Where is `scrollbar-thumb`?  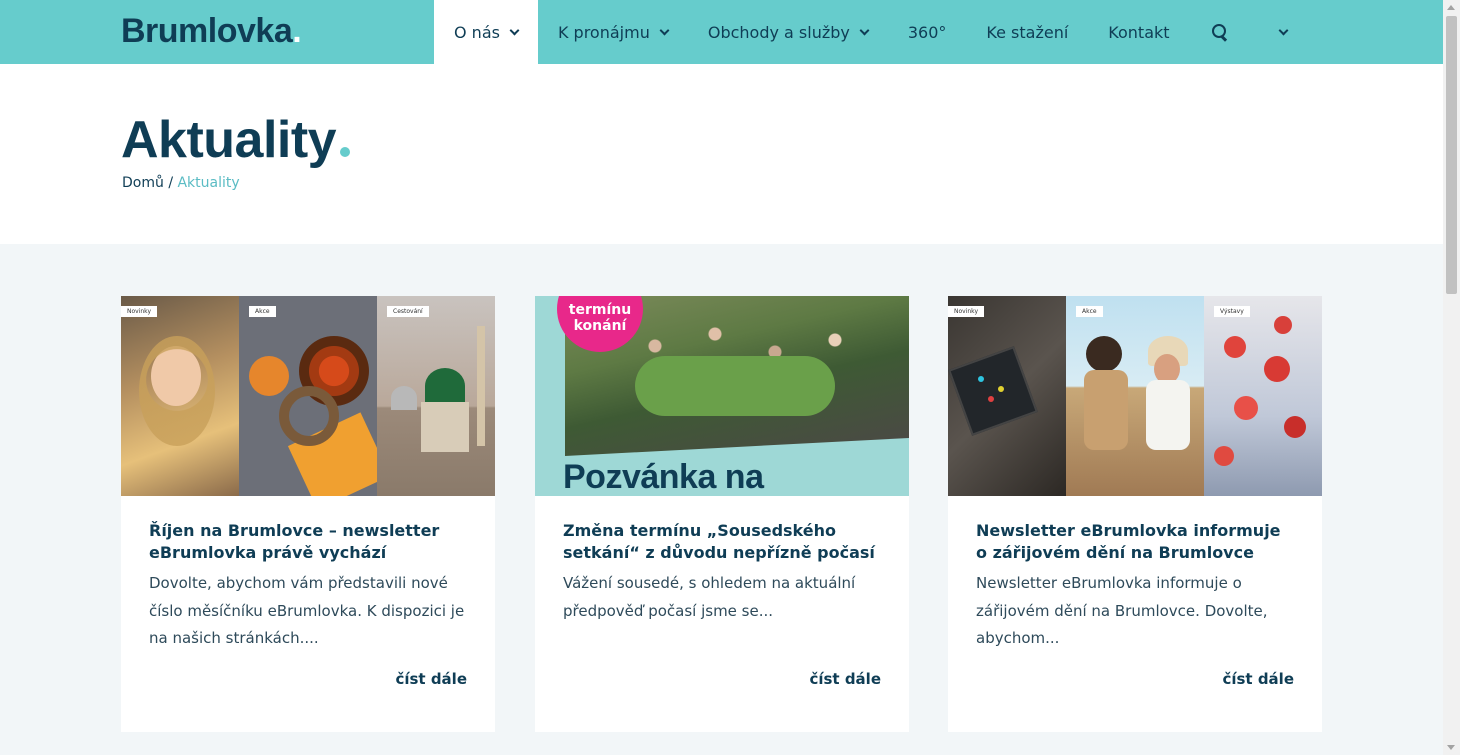 scrollbar-thumb is located at coordinates (1451, 155).